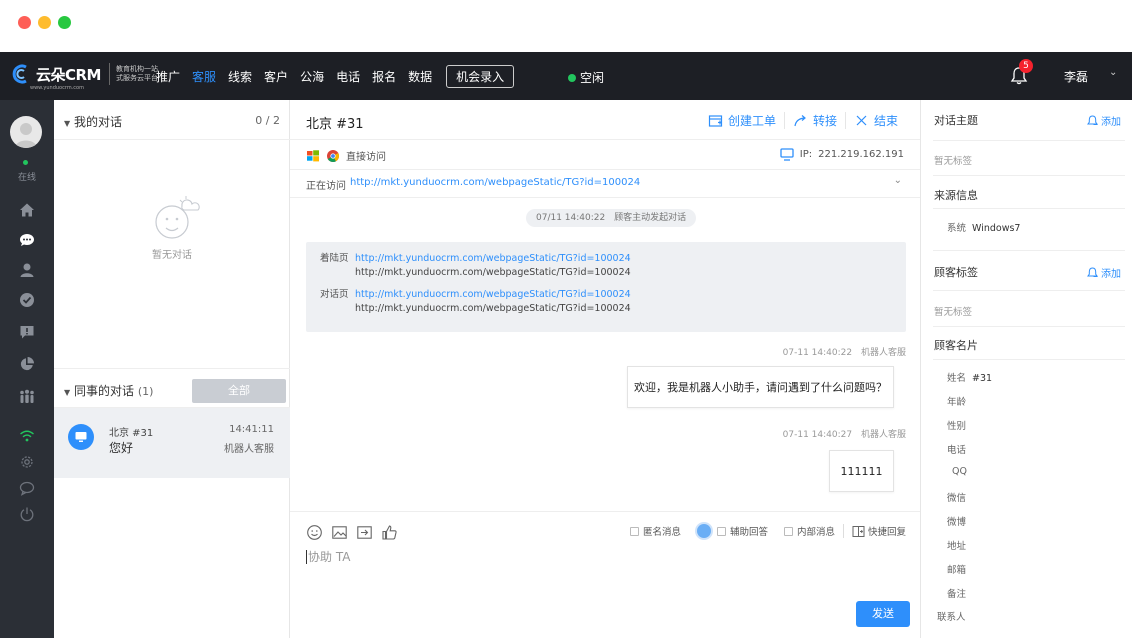  What do you see at coordinates (27, 210) in the screenshot?
I see `home-icon` at bounding box center [27, 210].